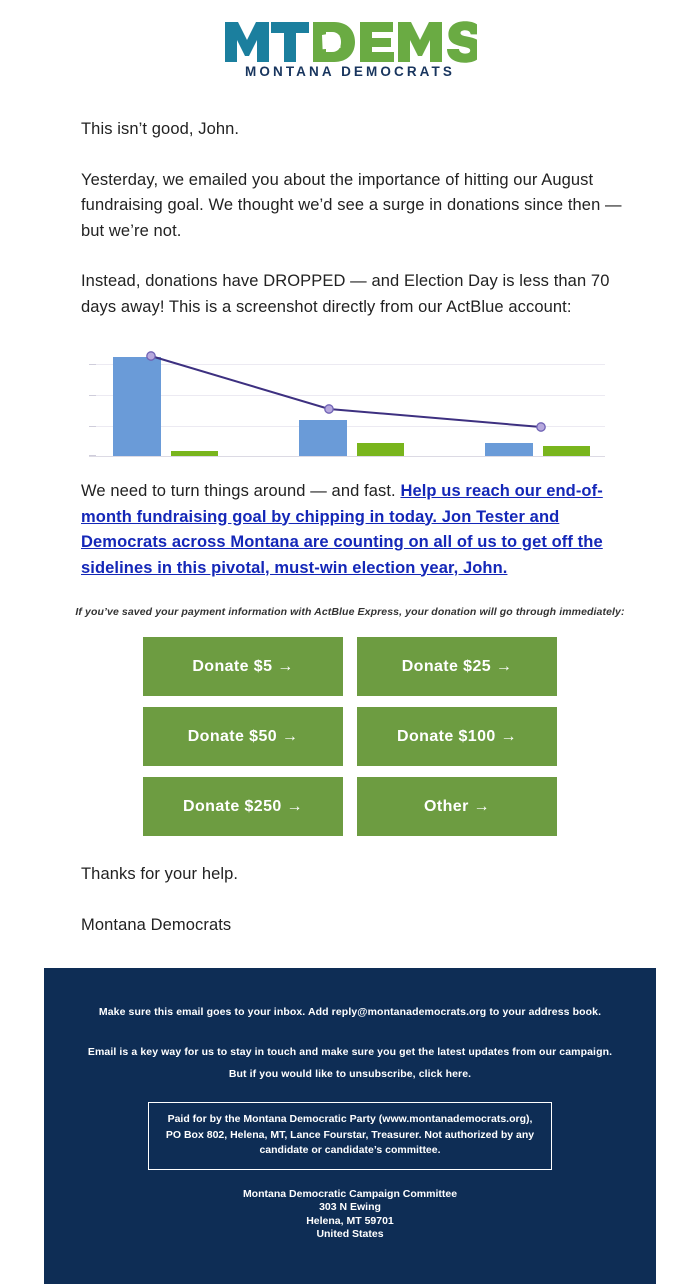 The image size is (700, 1284). What do you see at coordinates (457, 666) in the screenshot?
I see `donate-25-button: Donate $25 →` at bounding box center [457, 666].